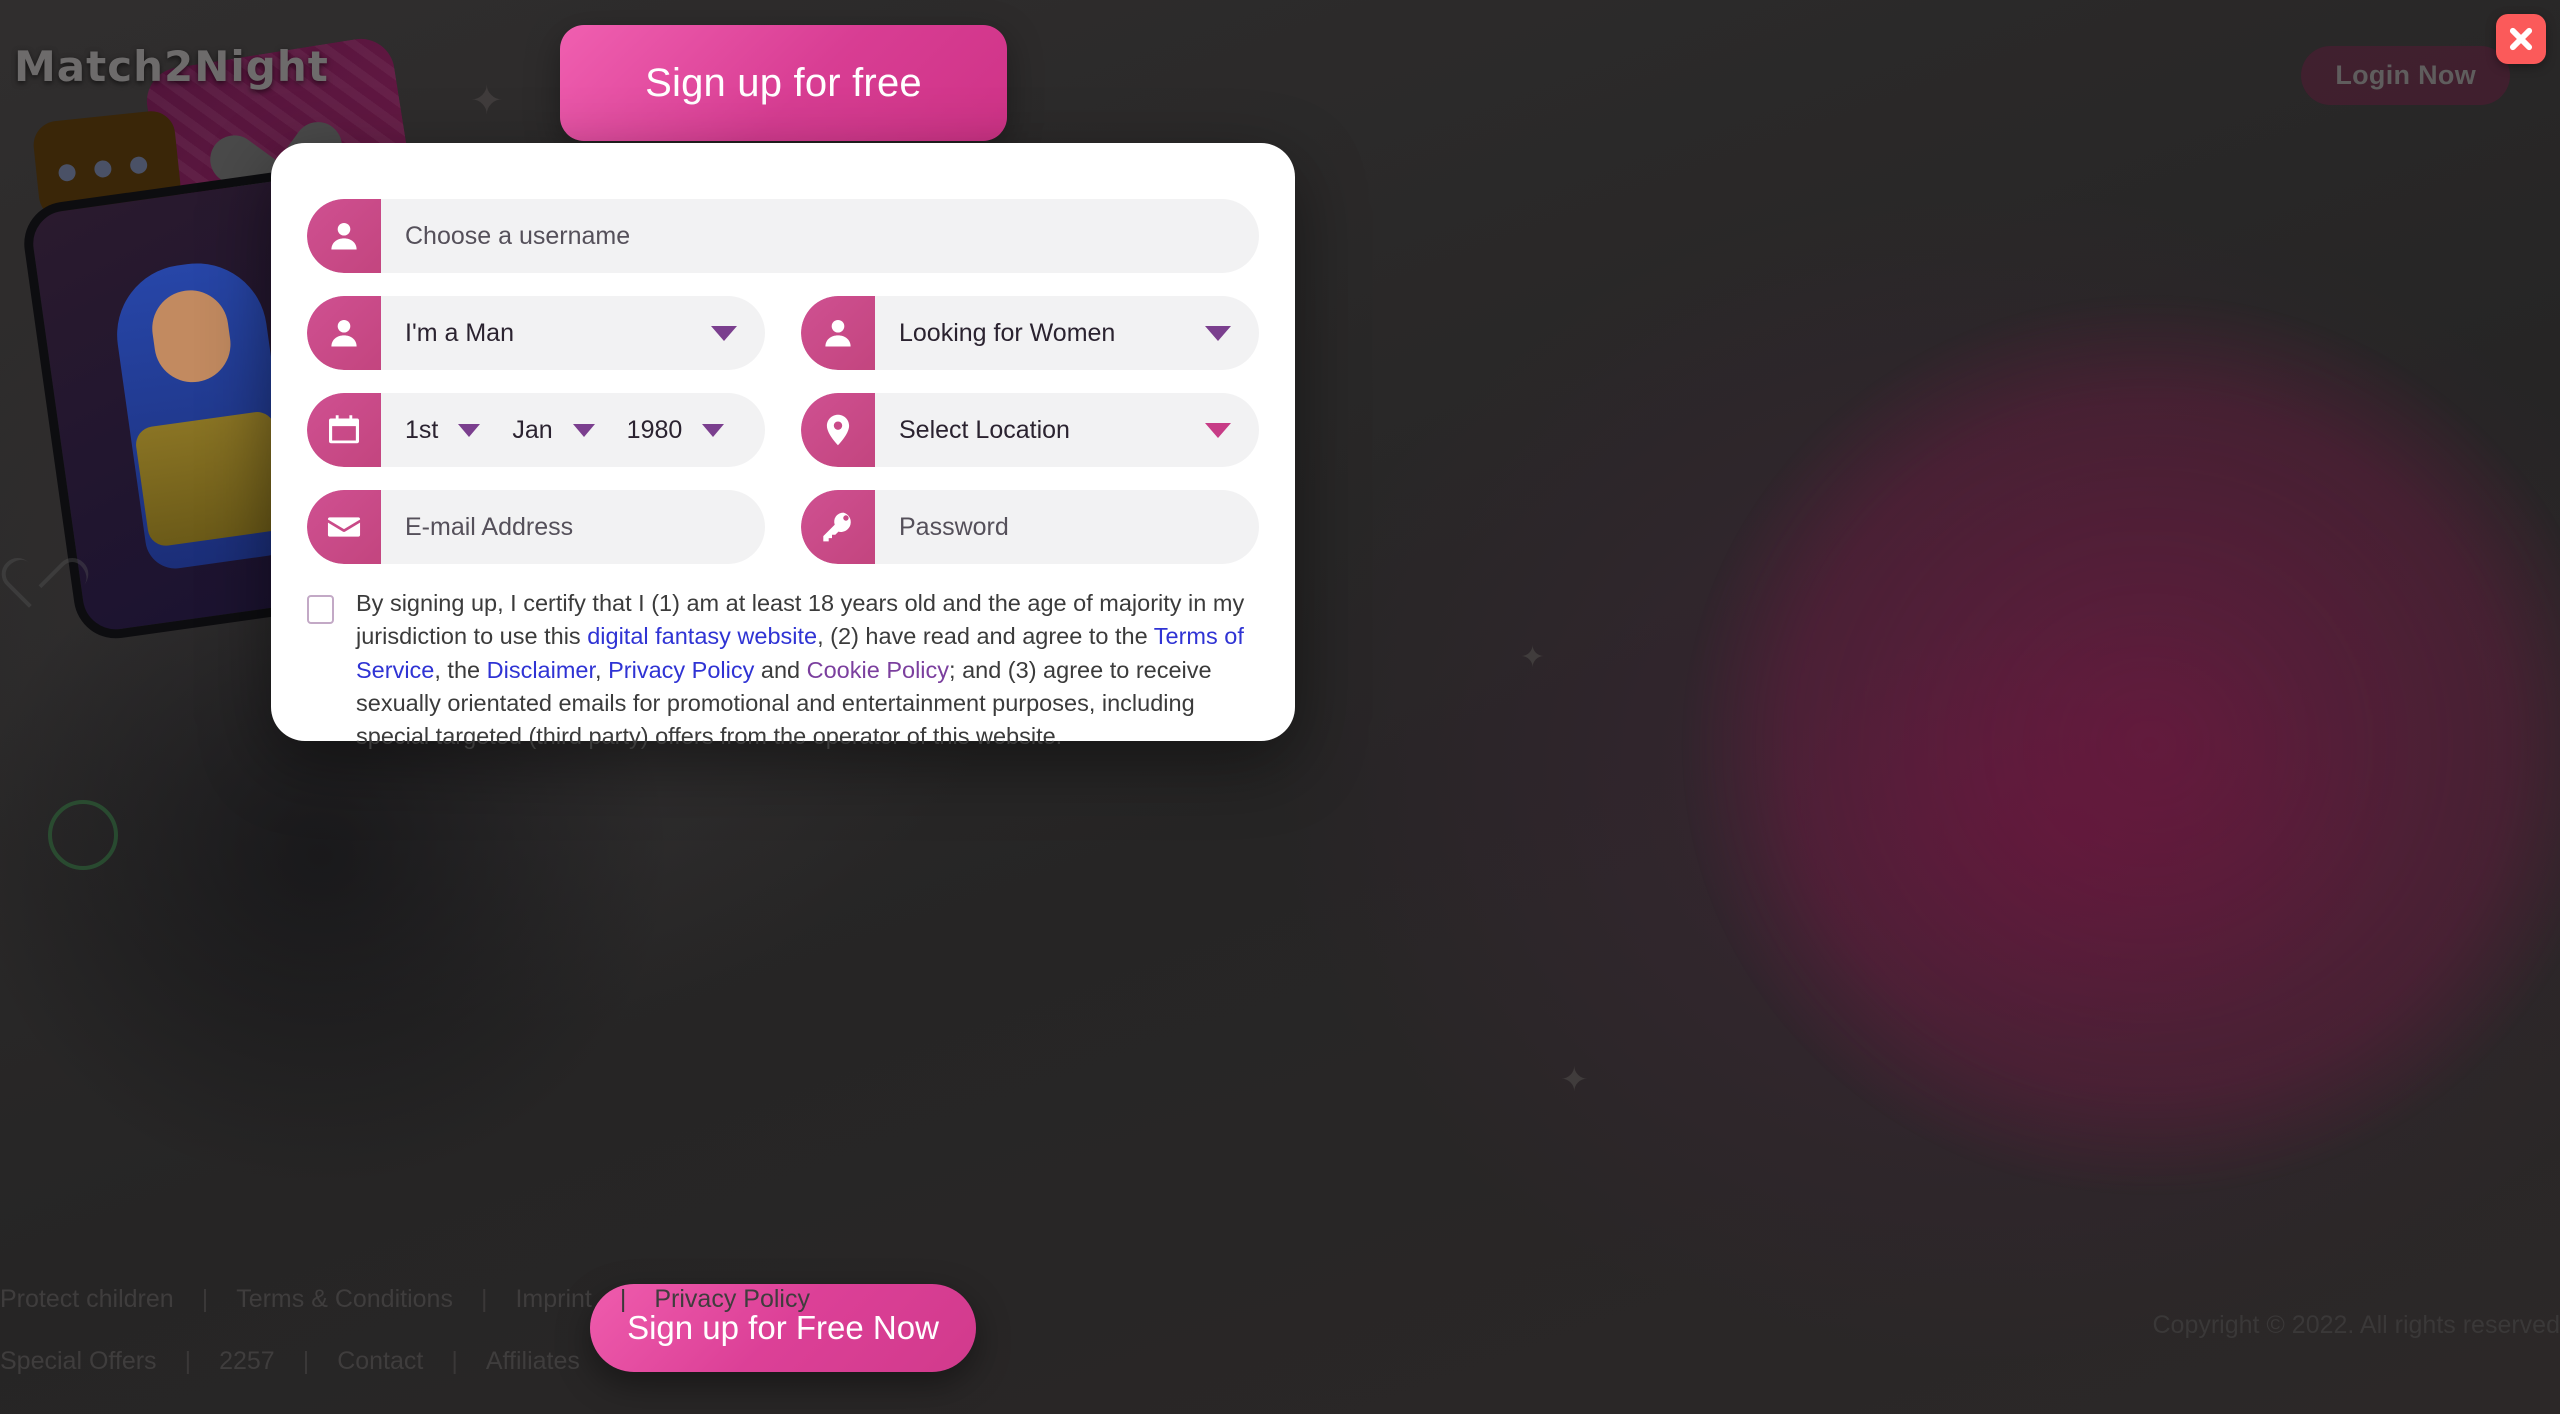  I want to click on close-icon, so click(2521, 39).